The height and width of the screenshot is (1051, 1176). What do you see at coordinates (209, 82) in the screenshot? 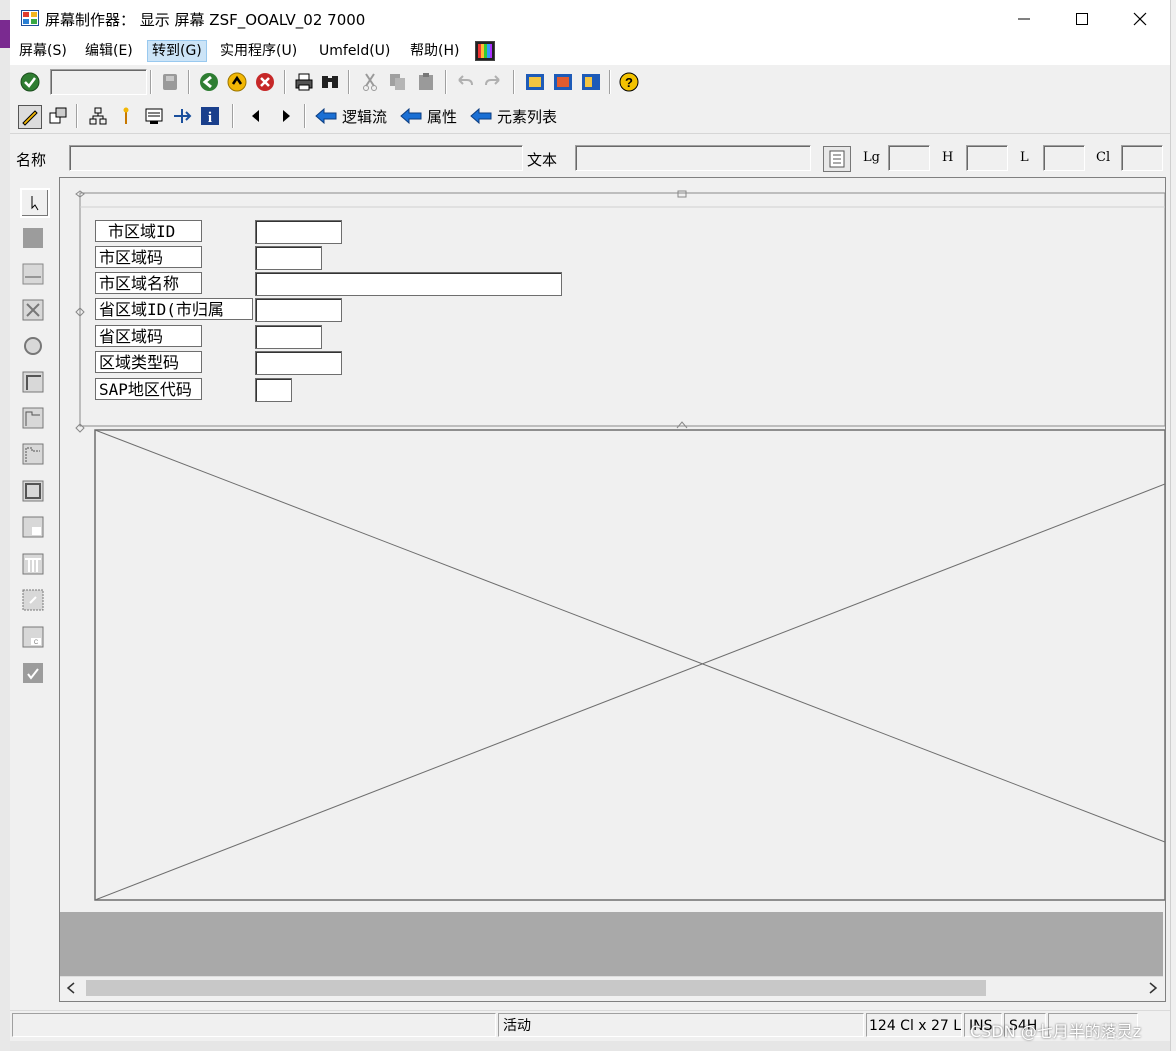
I see `back-icon` at bounding box center [209, 82].